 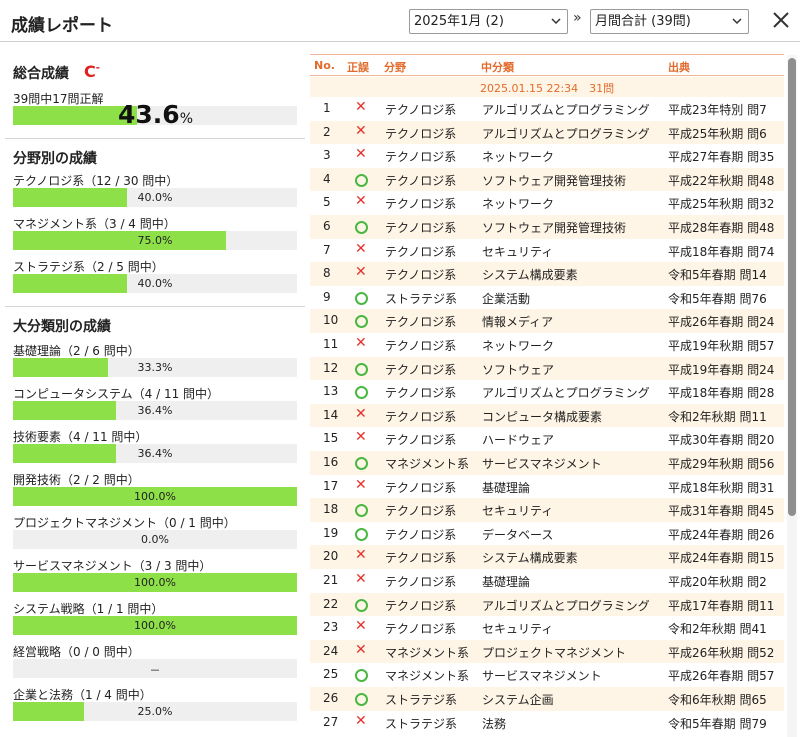 I want to click on score-percent: 40.0%, so click(x=155, y=197).